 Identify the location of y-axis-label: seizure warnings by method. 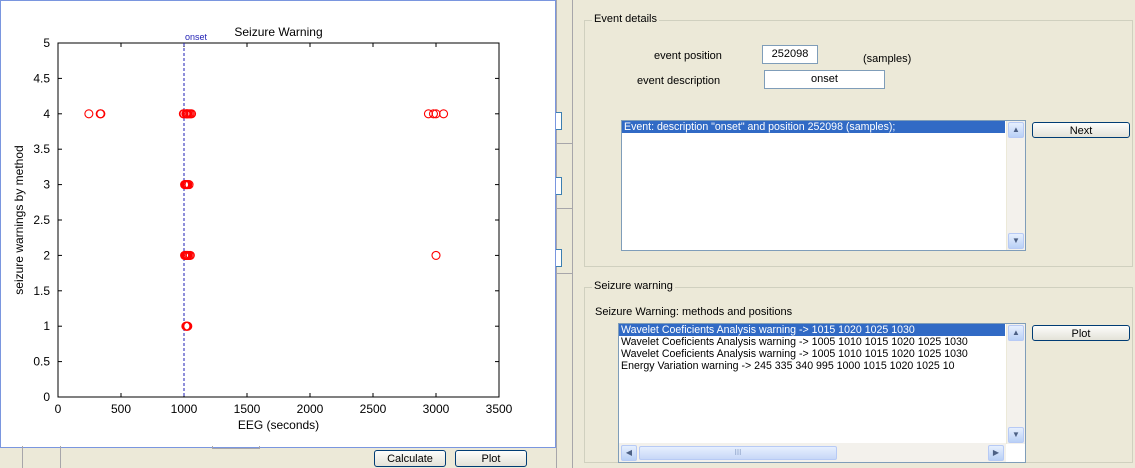
(19, 219).